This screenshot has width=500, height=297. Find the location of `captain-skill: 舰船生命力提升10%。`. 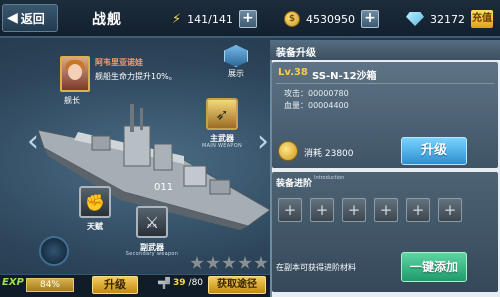

captain-skill: 舰船生命力提升10%。 is located at coordinates (136, 76).